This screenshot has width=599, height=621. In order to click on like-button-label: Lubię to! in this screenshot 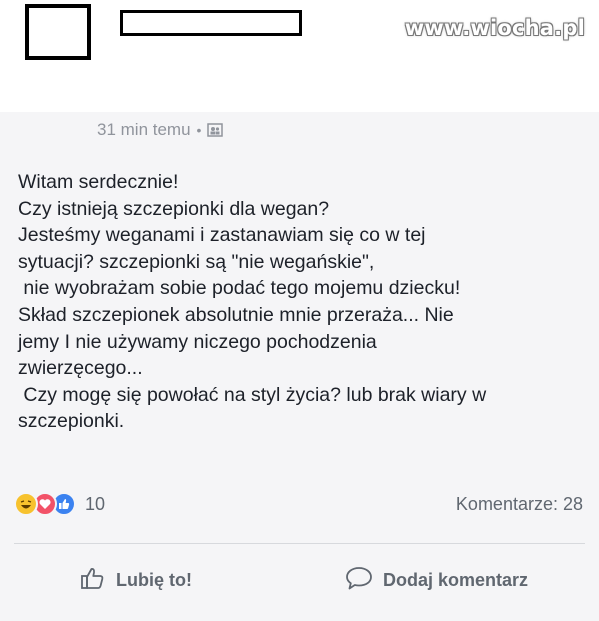, I will do `click(154, 580)`.